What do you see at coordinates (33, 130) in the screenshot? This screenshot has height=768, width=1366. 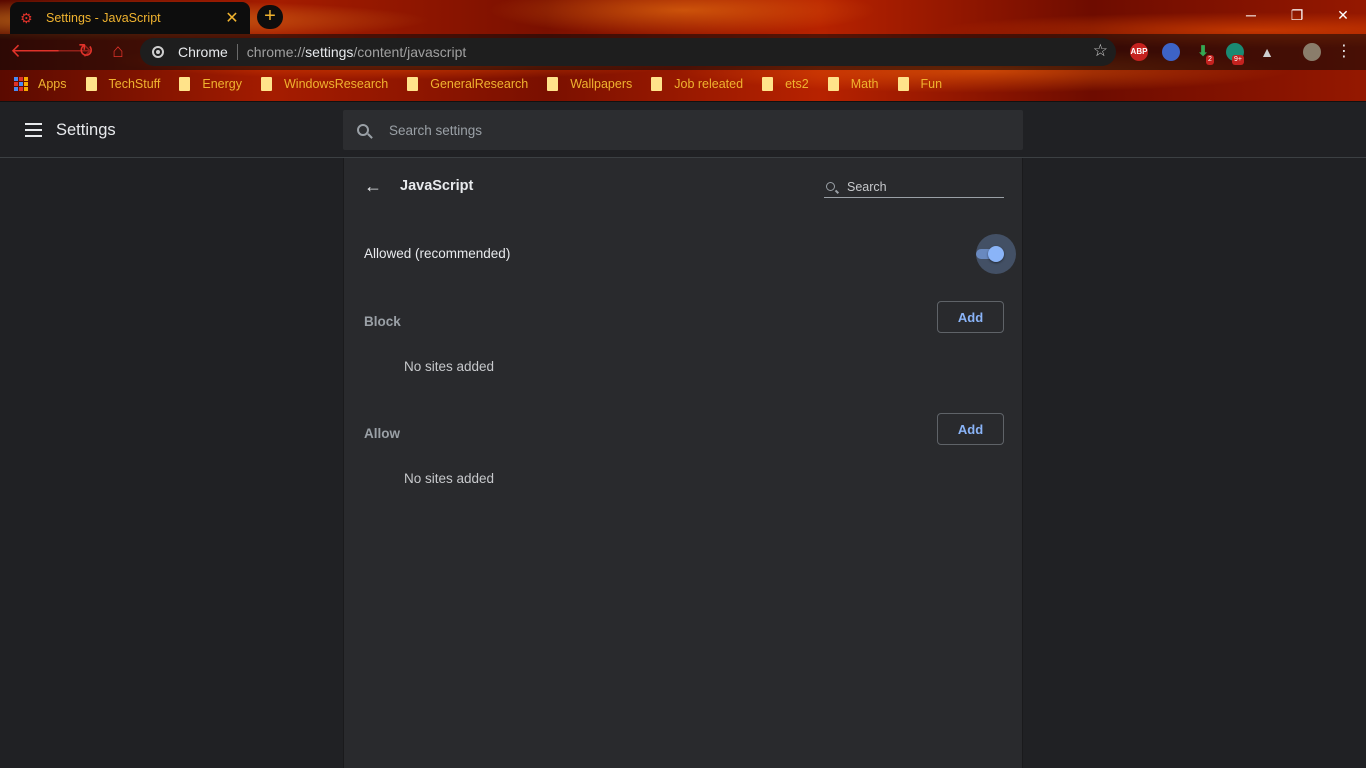 I see `hamburger-menu-icon` at bounding box center [33, 130].